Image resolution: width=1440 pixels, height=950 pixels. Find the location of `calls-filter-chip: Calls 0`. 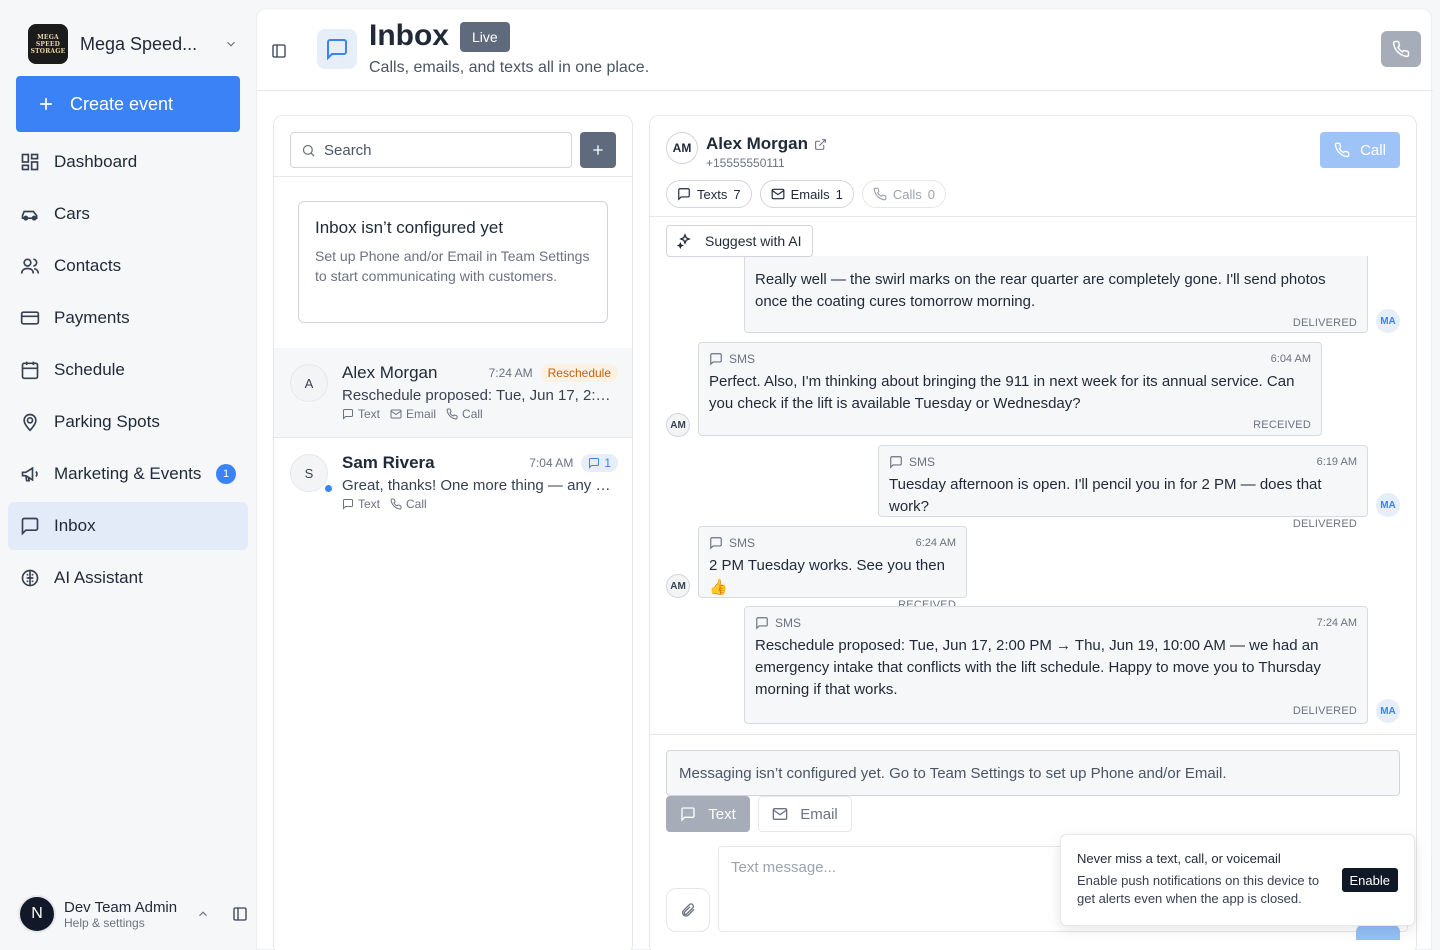

calls-filter-chip: Calls 0 is located at coordinates (903, 194).